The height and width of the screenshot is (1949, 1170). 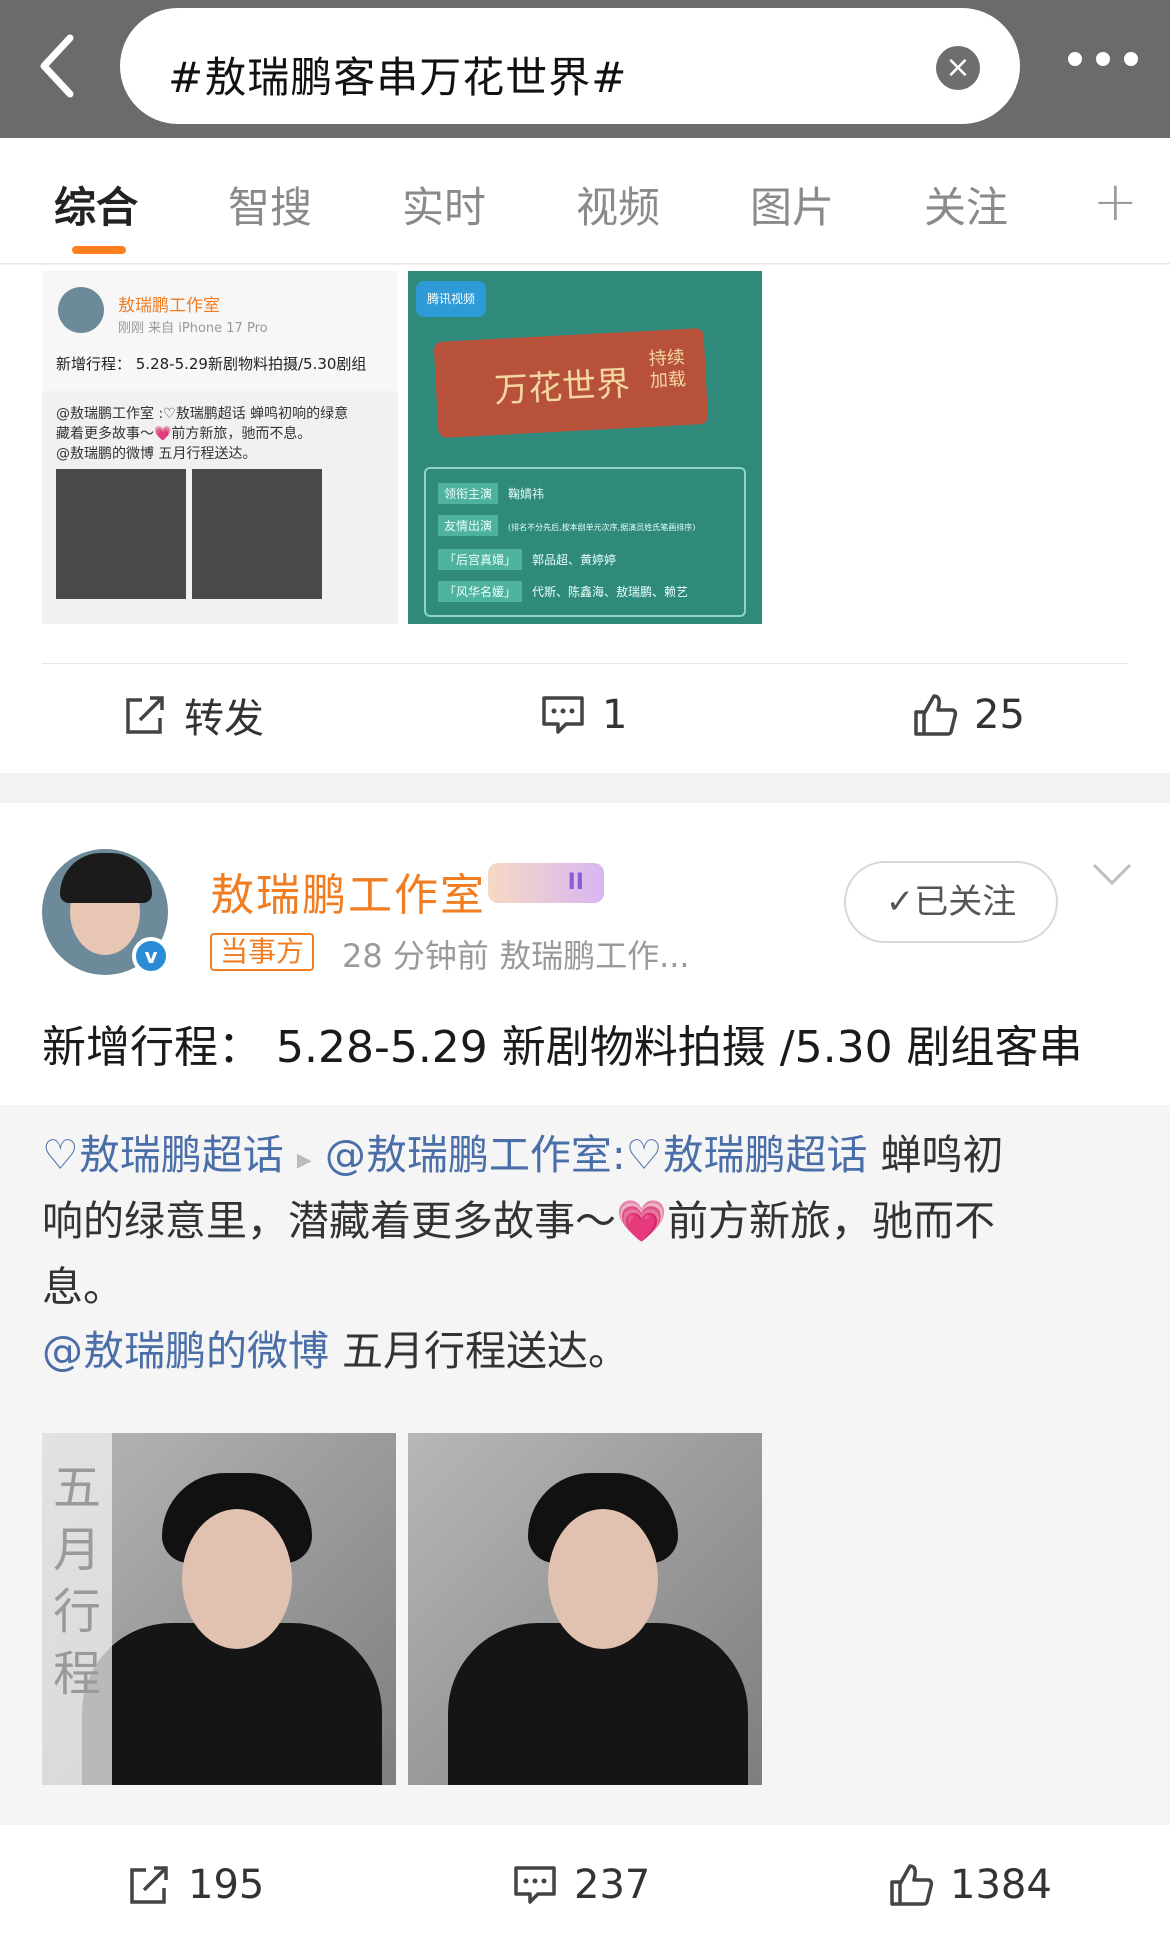 What do you see at coordinates (76, 1581) in the screenshot?
I see `photo-caption: 五月行程` at bounding box center [76, 1581].